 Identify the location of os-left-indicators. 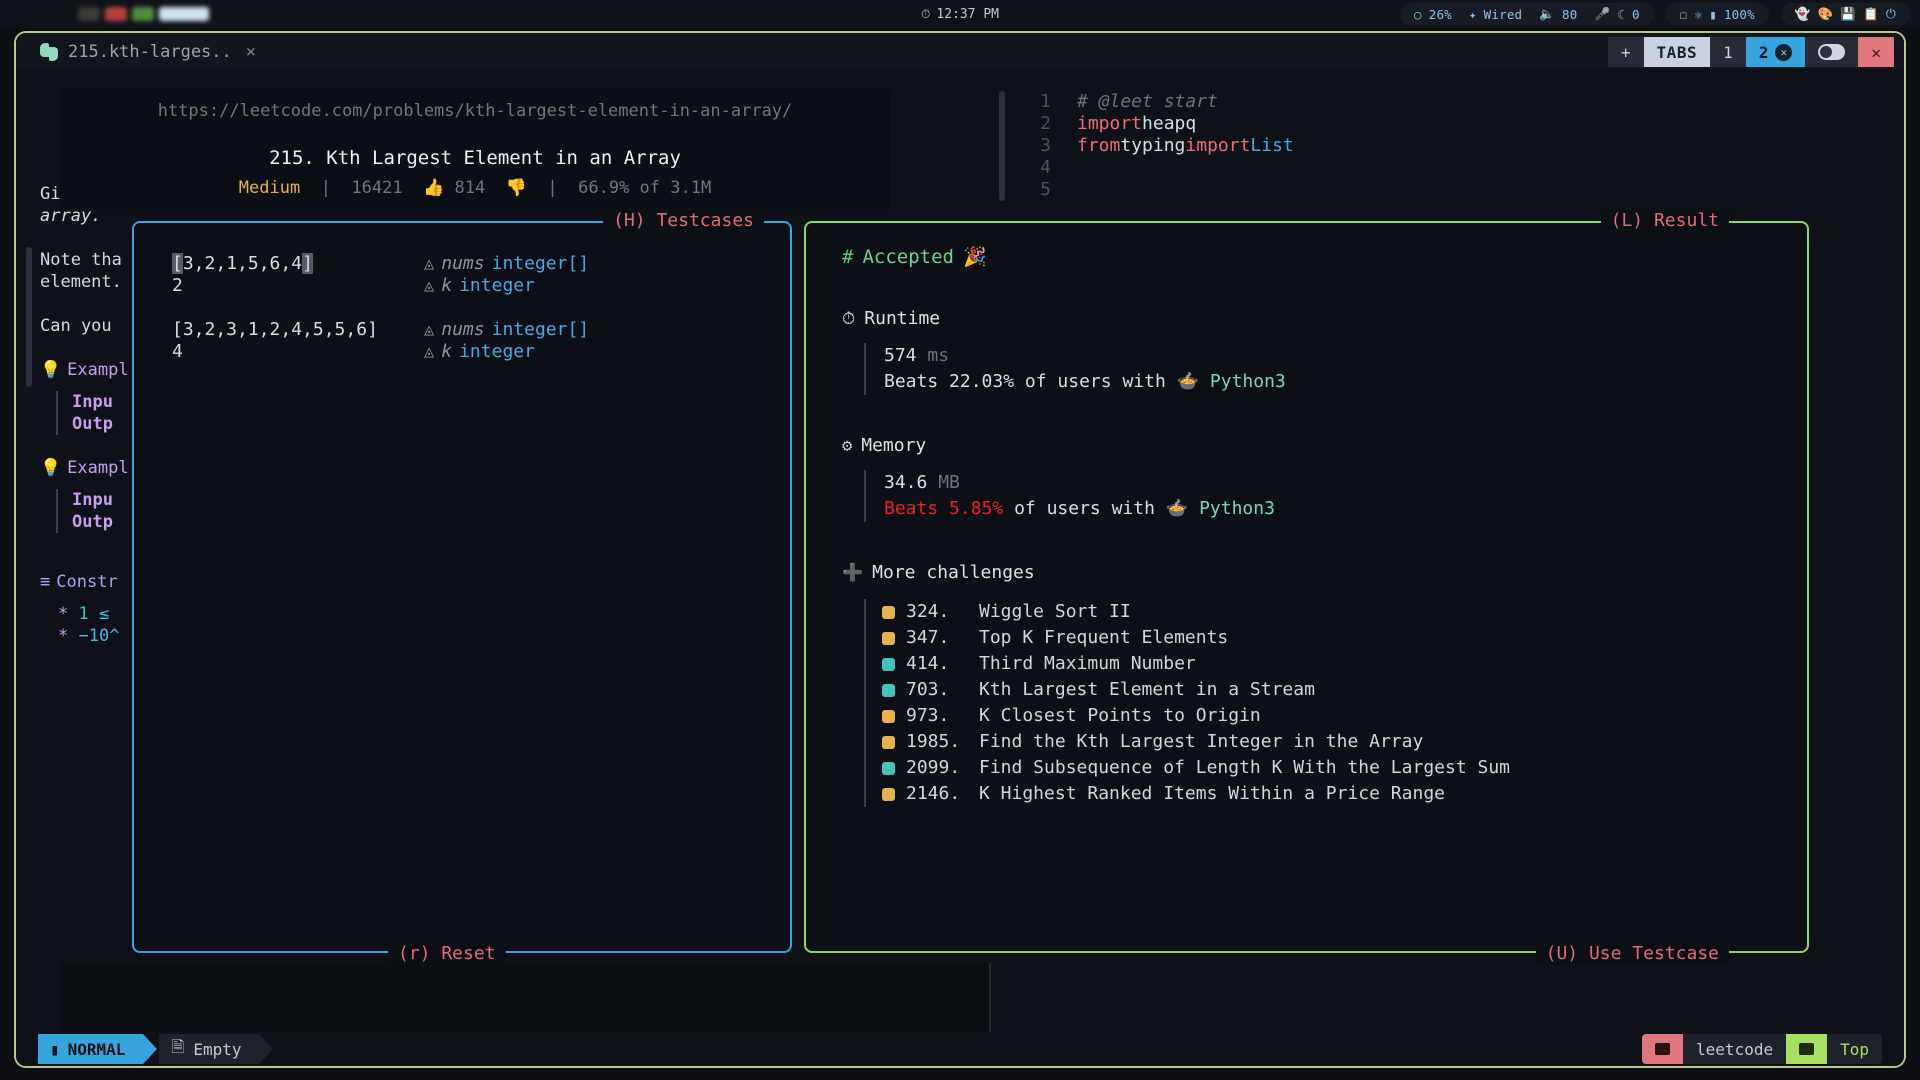
(104, 14).